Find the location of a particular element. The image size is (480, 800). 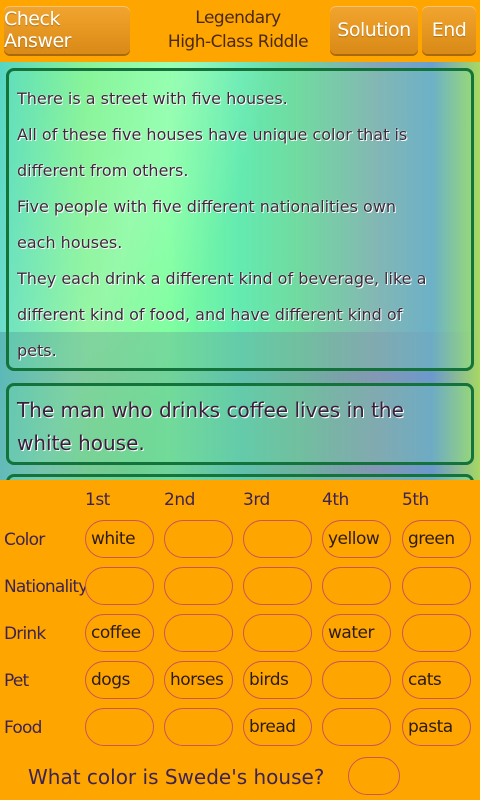

cell-color-1: white is located at coordinates (119, 539).